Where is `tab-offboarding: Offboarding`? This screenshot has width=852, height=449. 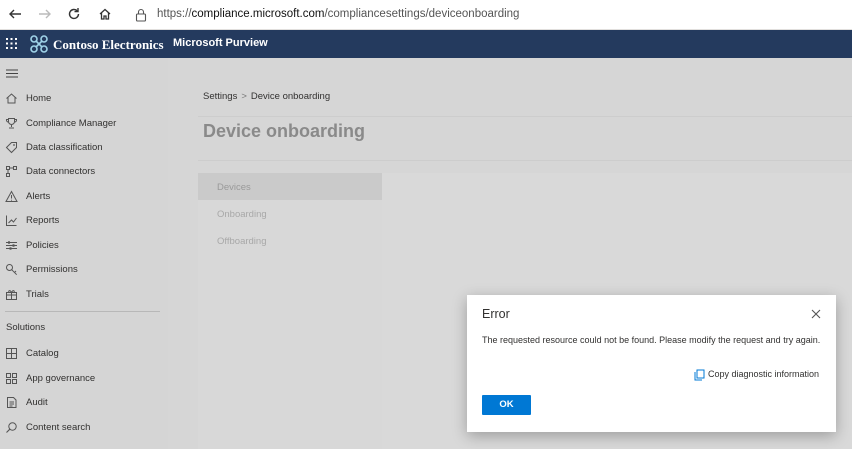
tab-offboarding: Offboarding is located at coordinates (290, 240).